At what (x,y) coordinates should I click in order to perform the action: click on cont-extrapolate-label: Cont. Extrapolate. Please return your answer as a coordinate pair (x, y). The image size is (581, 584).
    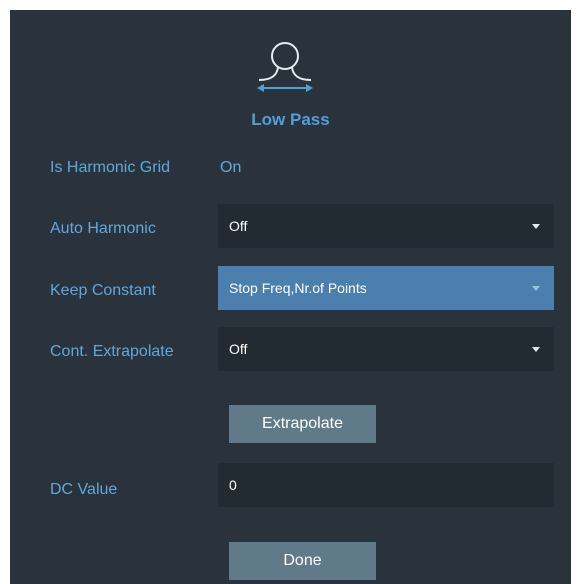
    Looking at the image, I should click on (112, 351).